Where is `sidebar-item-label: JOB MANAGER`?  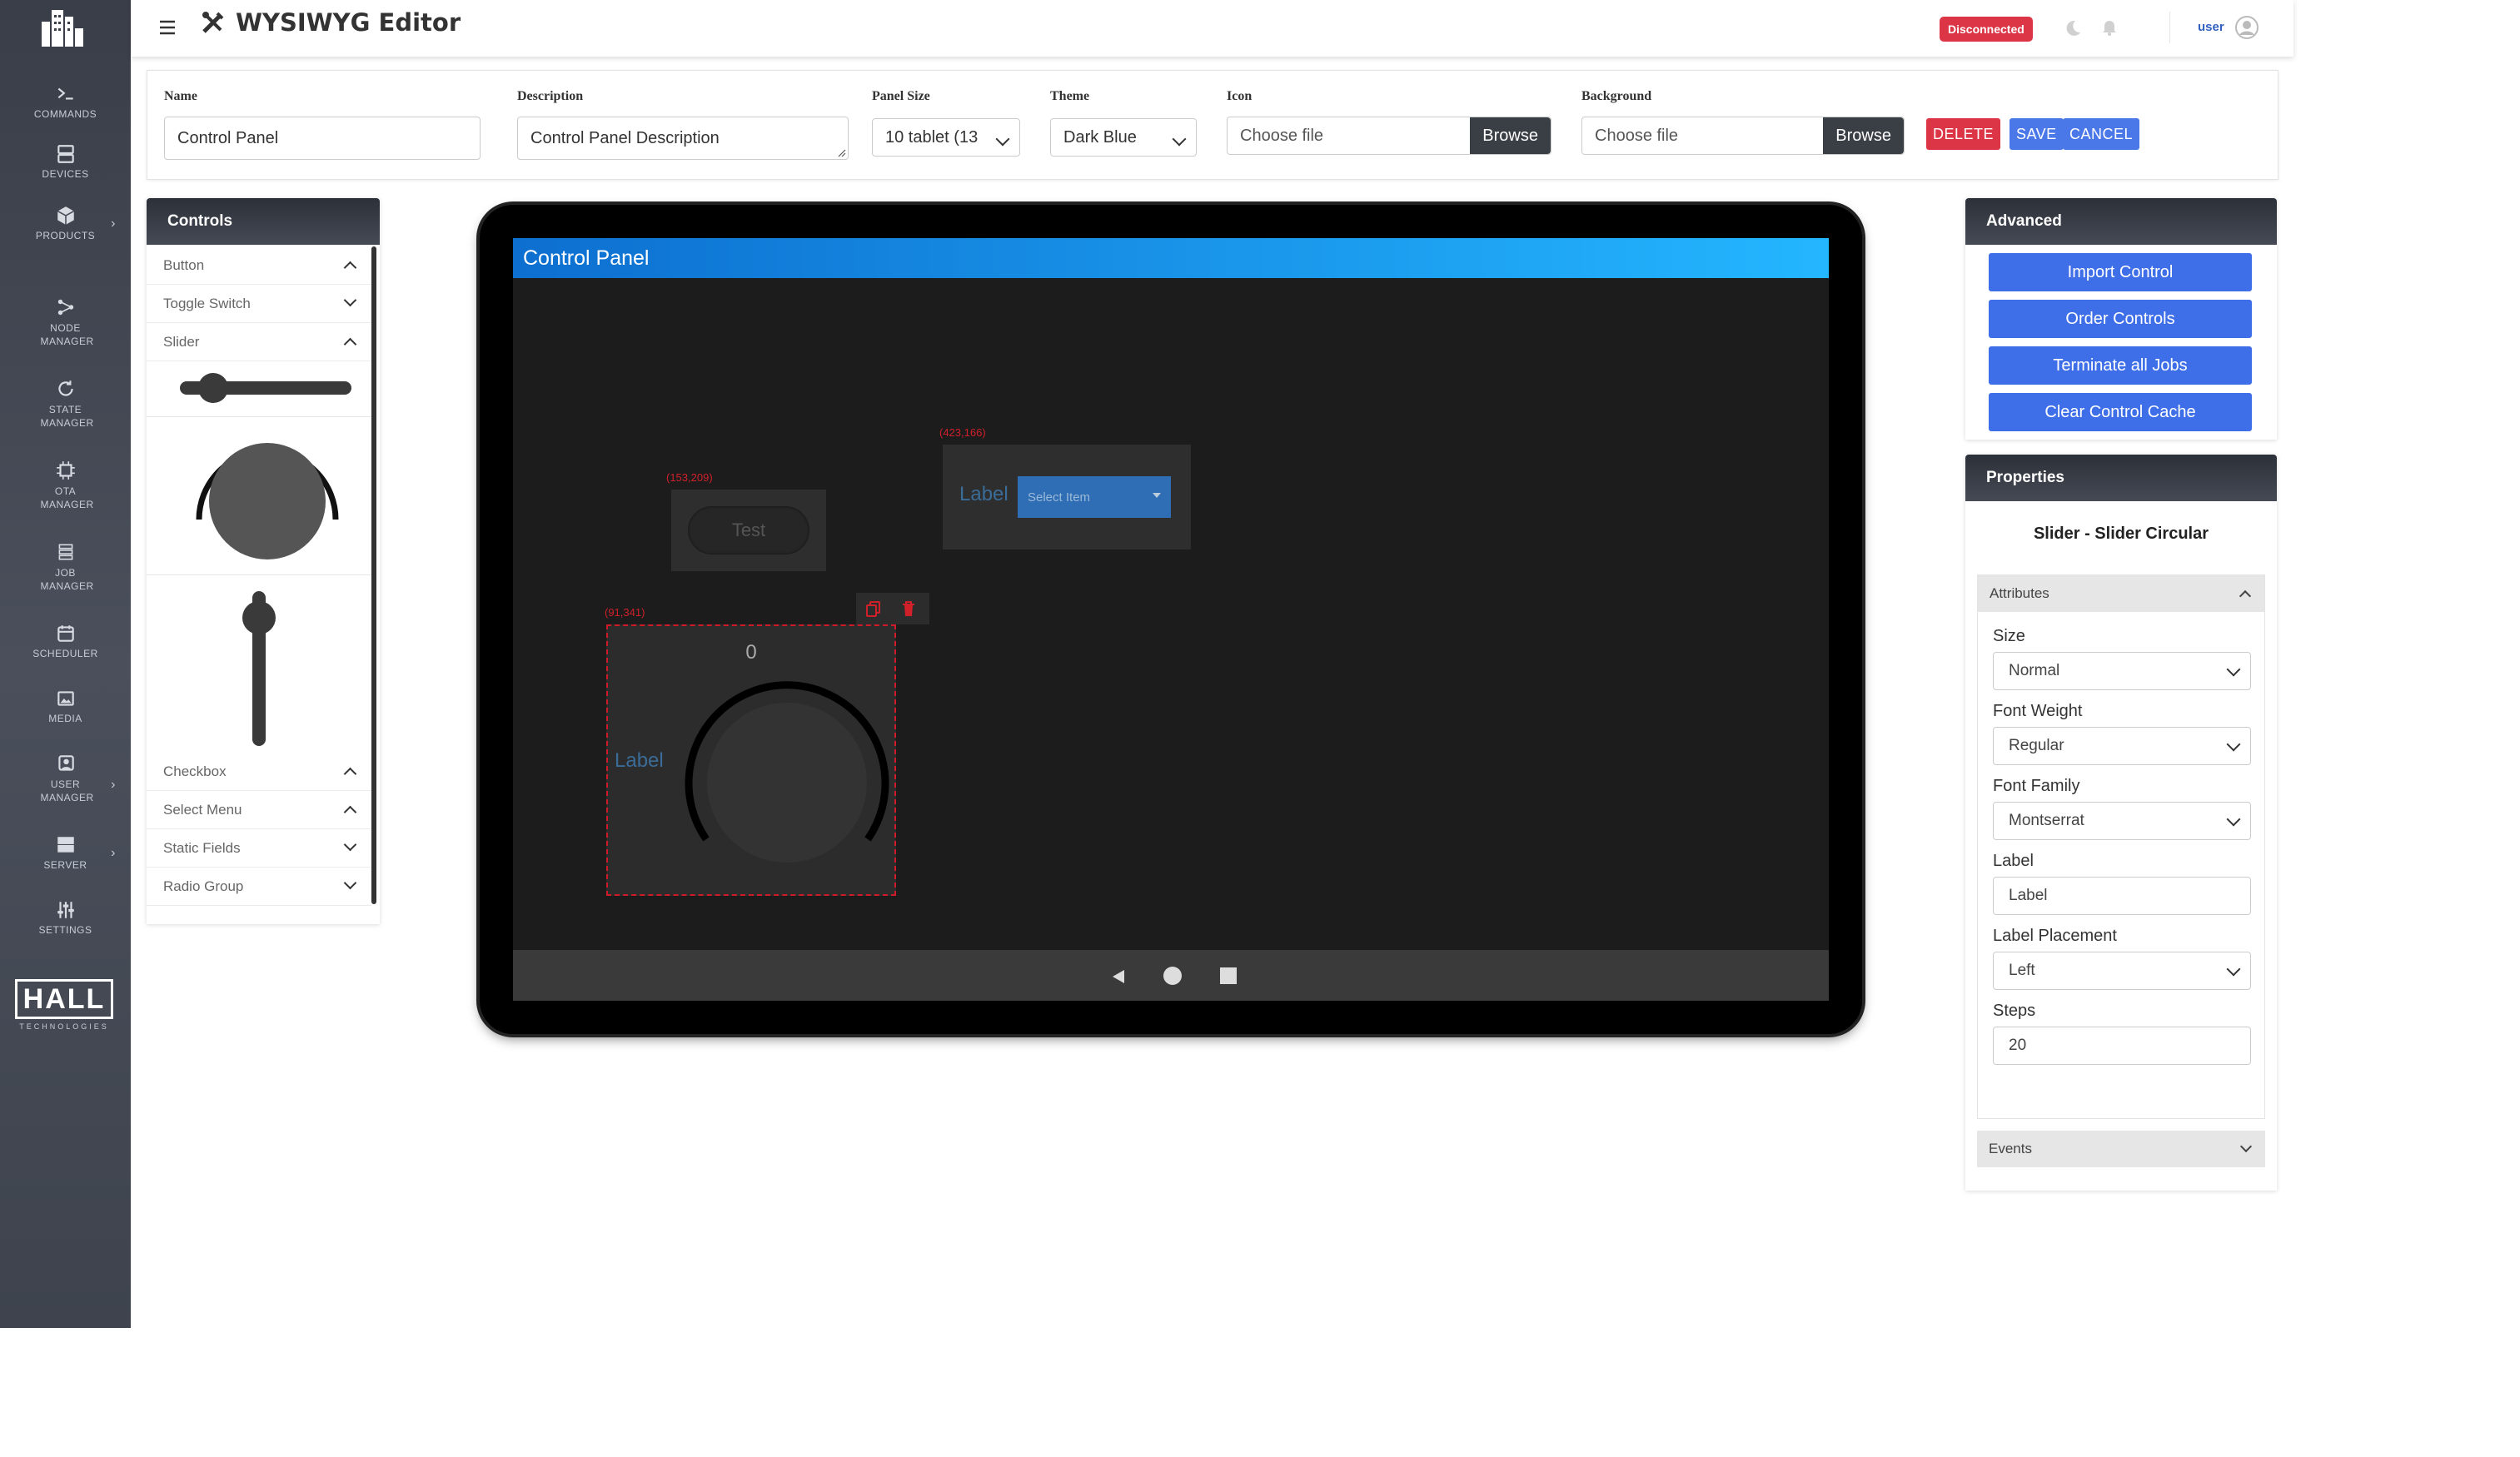 sidebar-item-label: JOB MANAGER is located at coordinates (67, 579).